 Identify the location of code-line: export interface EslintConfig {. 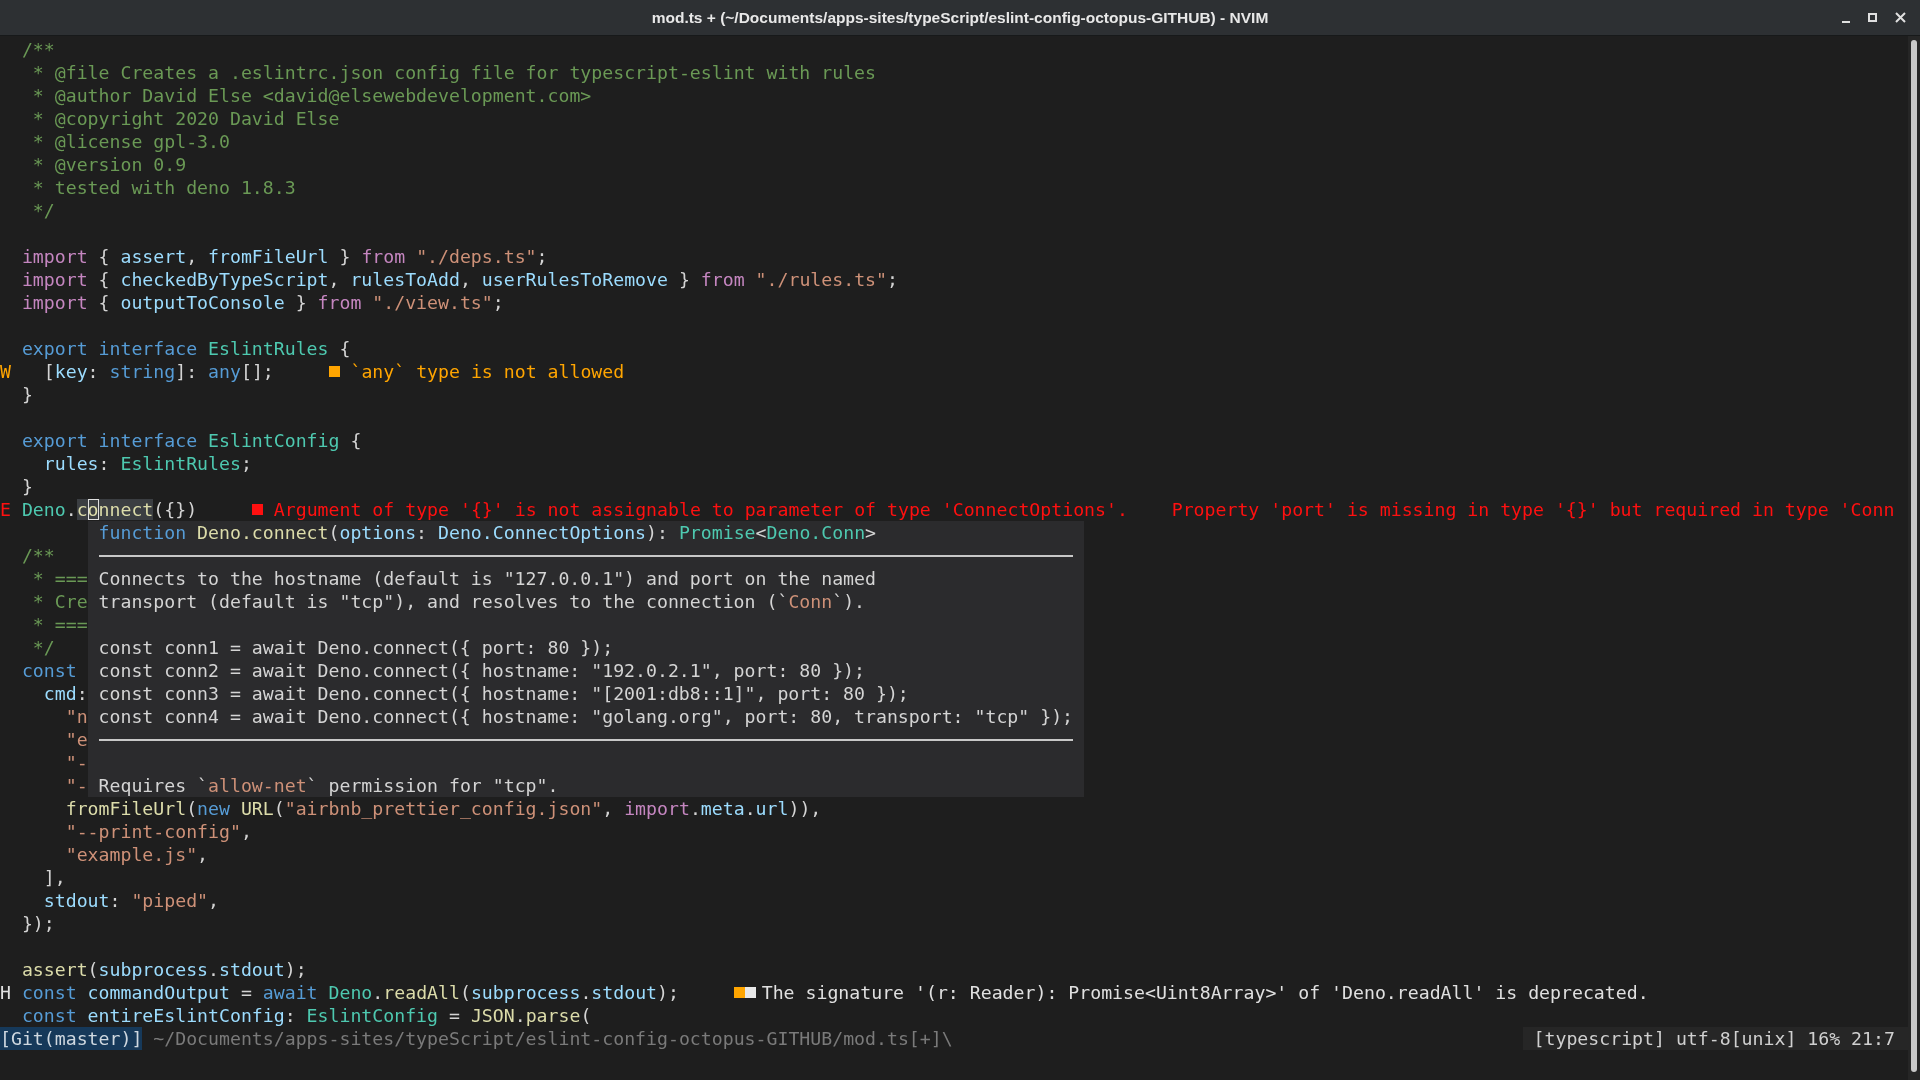
(191, 440).